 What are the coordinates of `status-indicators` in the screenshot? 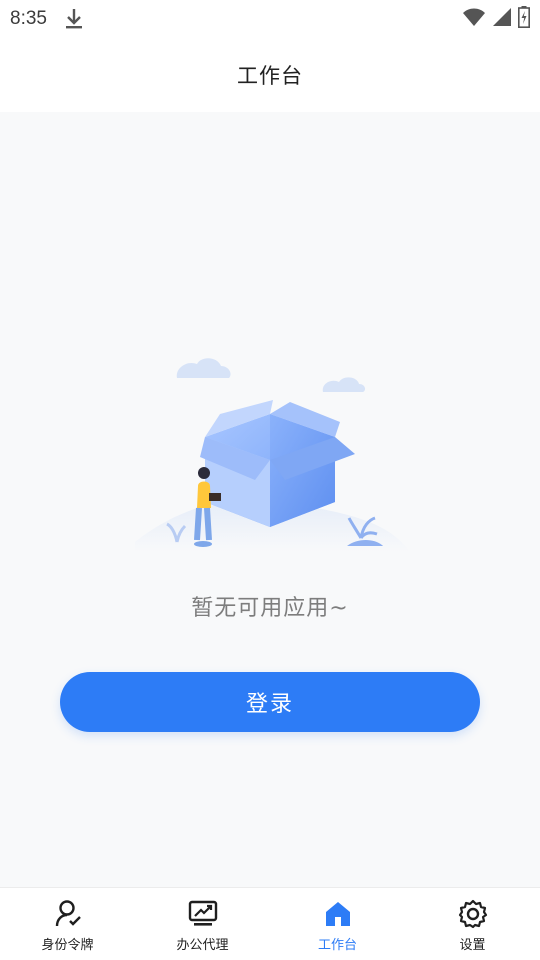 It's located at (496, 19).